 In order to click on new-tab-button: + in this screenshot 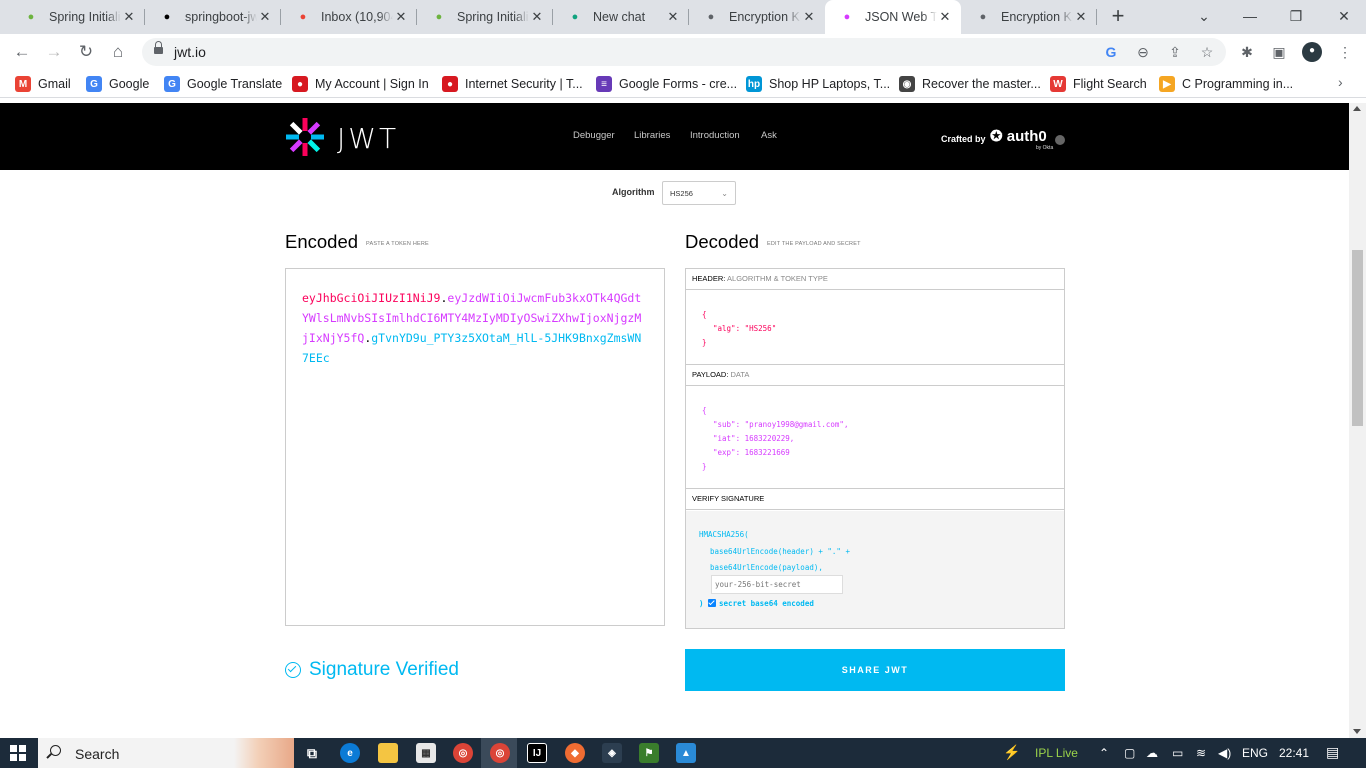, I will do `click(1118, 17)`.